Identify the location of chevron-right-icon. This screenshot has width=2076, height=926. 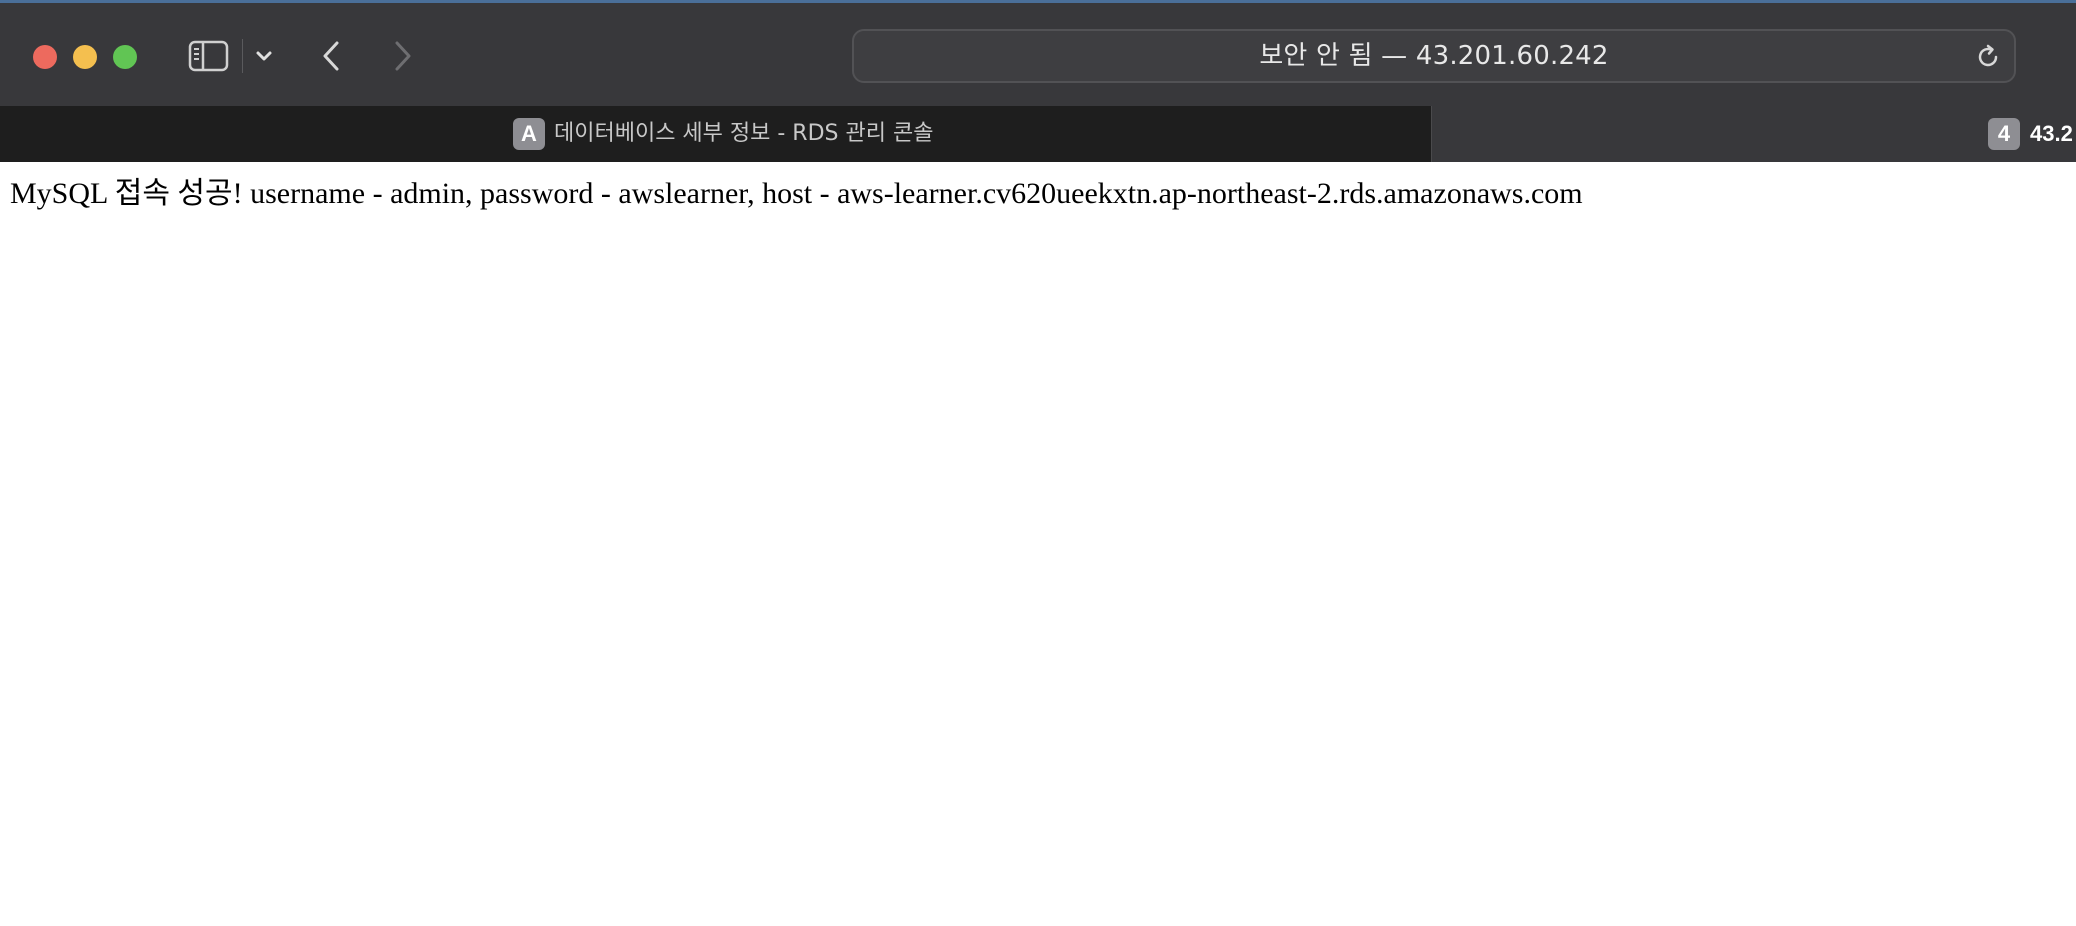
(403, 56).